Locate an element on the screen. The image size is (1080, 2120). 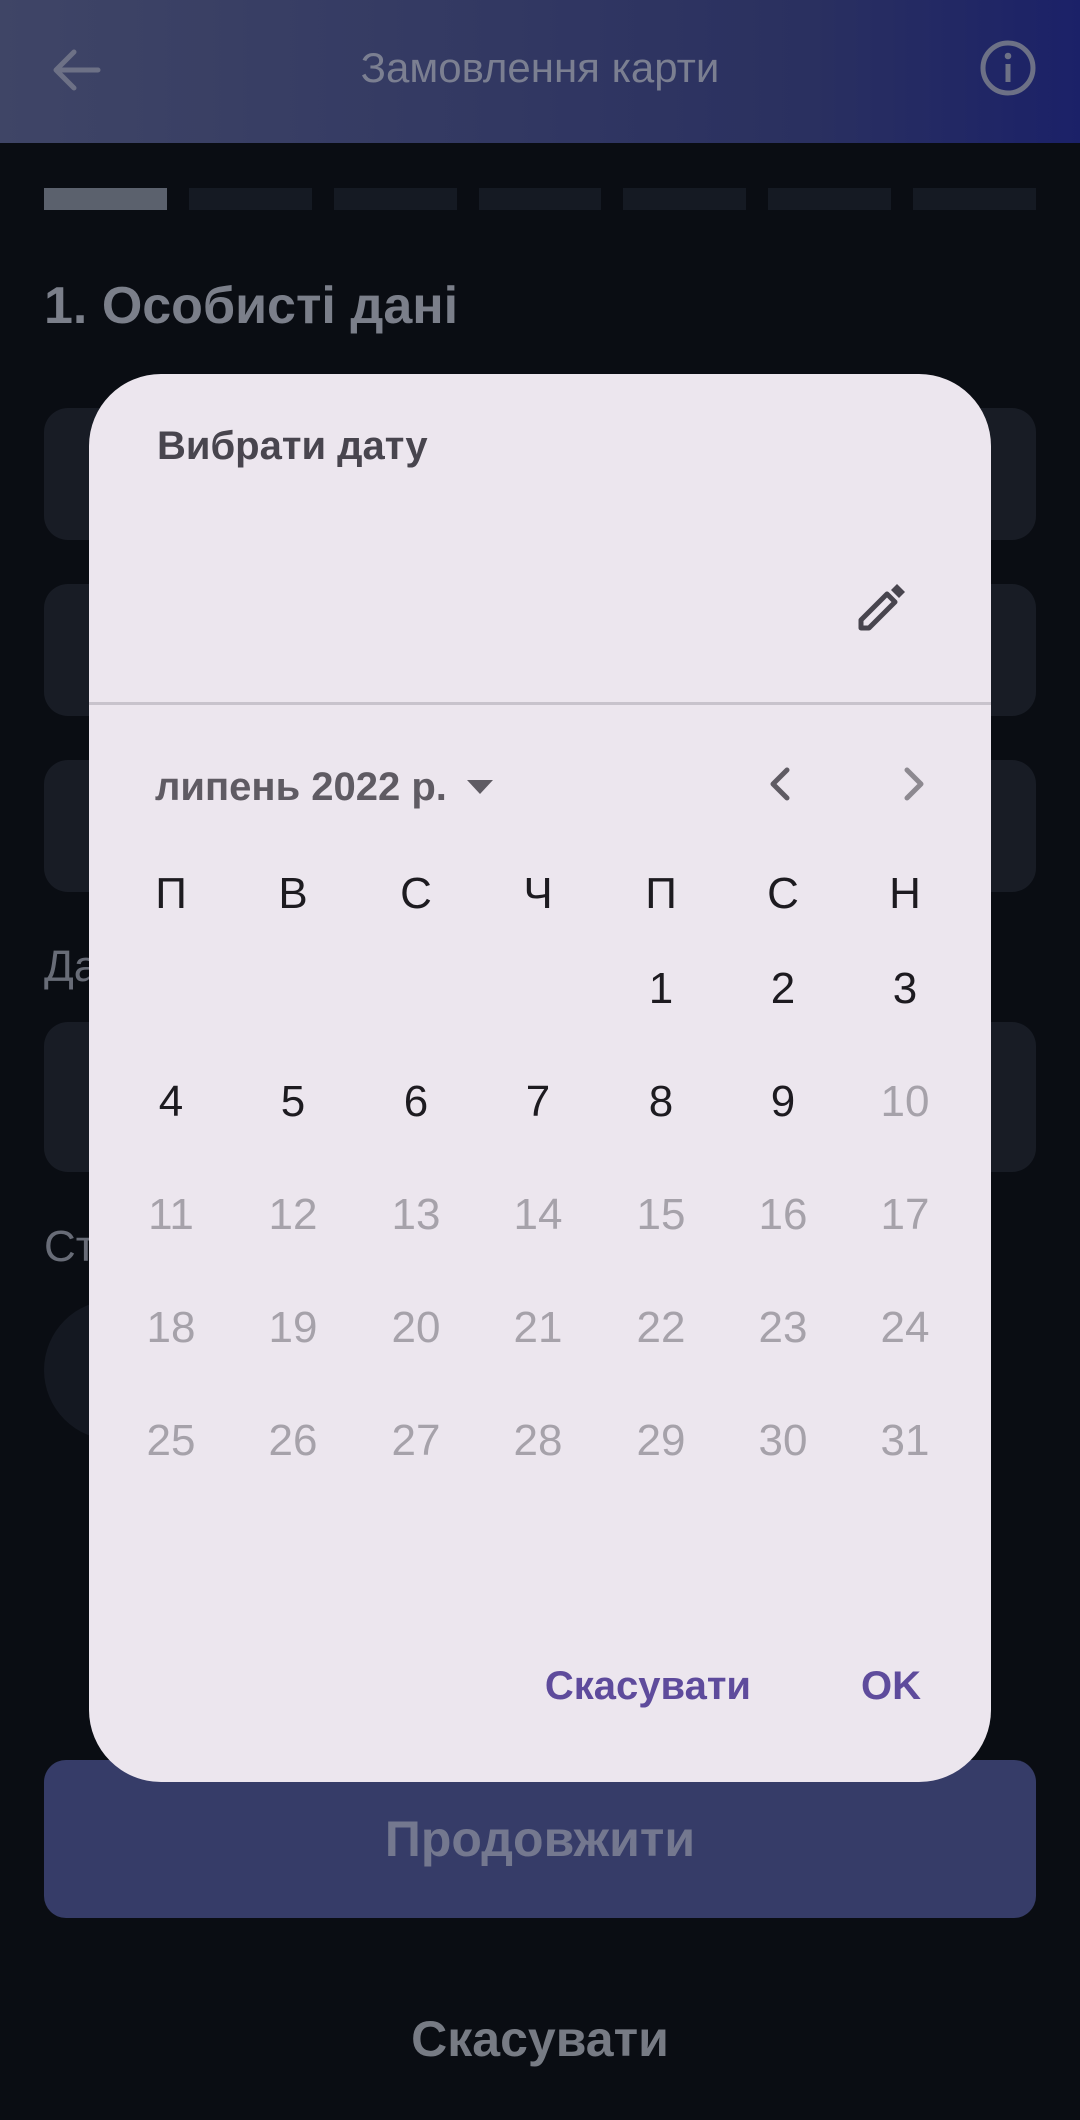
dialog-actions: Скасувати OK is located at coordinates (733, 1686).